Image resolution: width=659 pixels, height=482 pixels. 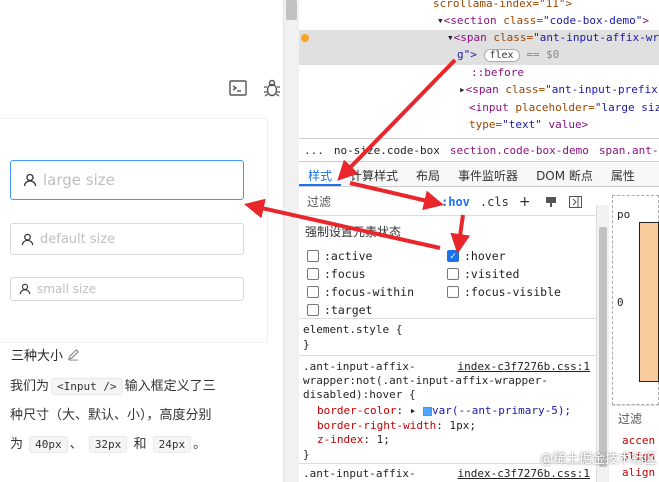 What do you see at coordinates (428, 174) in the screenshot?
I see `tab-layout: 布局` at bounding box center [428, 174].